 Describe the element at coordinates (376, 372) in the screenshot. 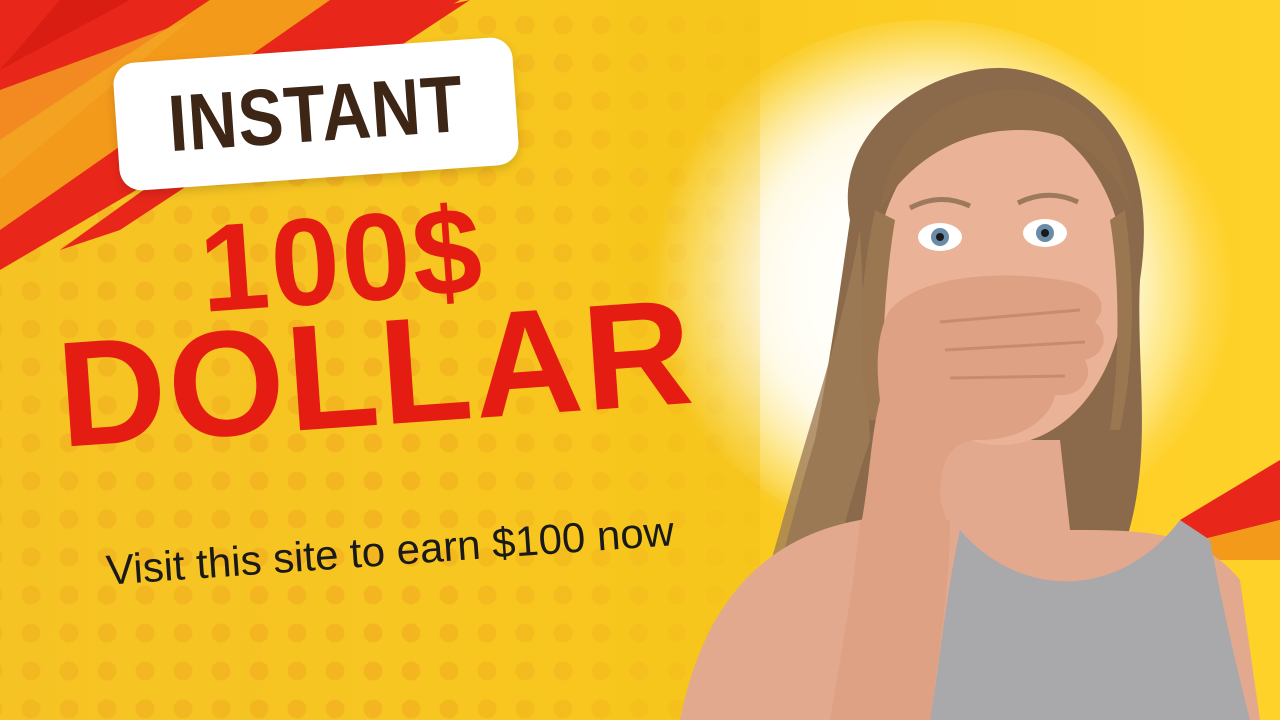

I see `headline-dollar: DOLLAR` at that location.